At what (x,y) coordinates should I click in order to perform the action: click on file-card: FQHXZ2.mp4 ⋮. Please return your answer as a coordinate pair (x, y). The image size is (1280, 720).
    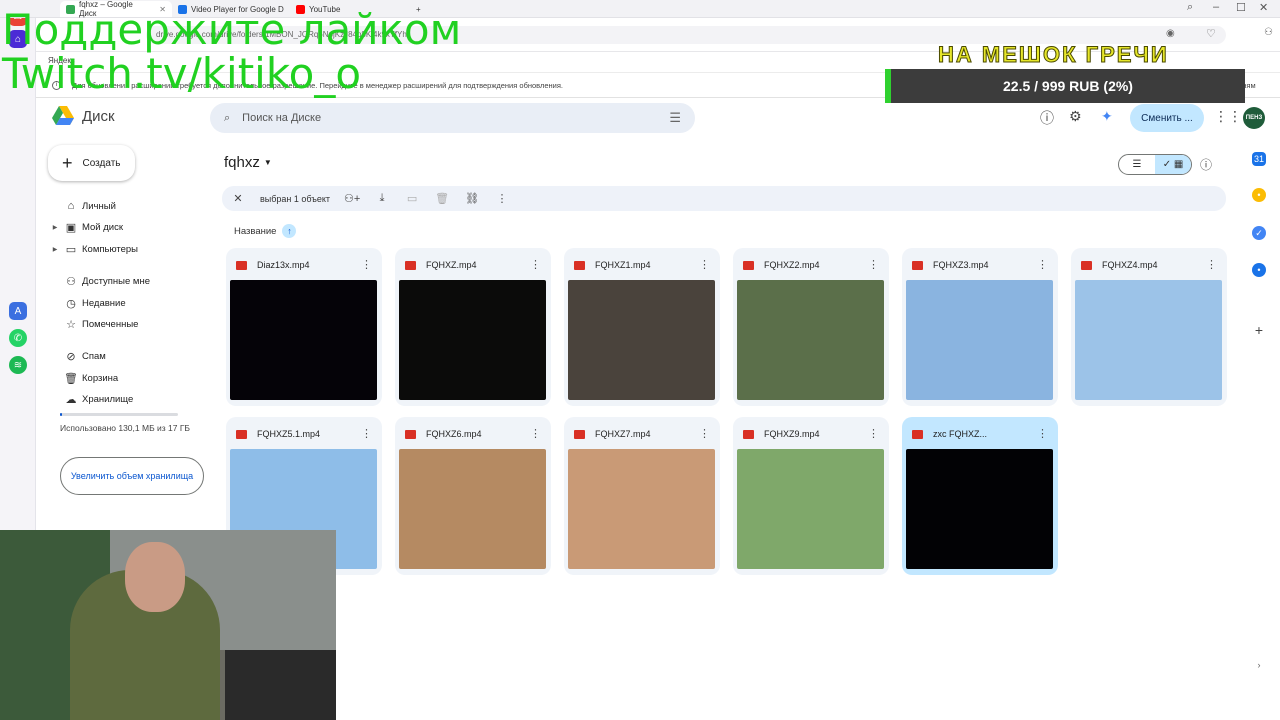
    Looking at the image, I should click on (811, 327).